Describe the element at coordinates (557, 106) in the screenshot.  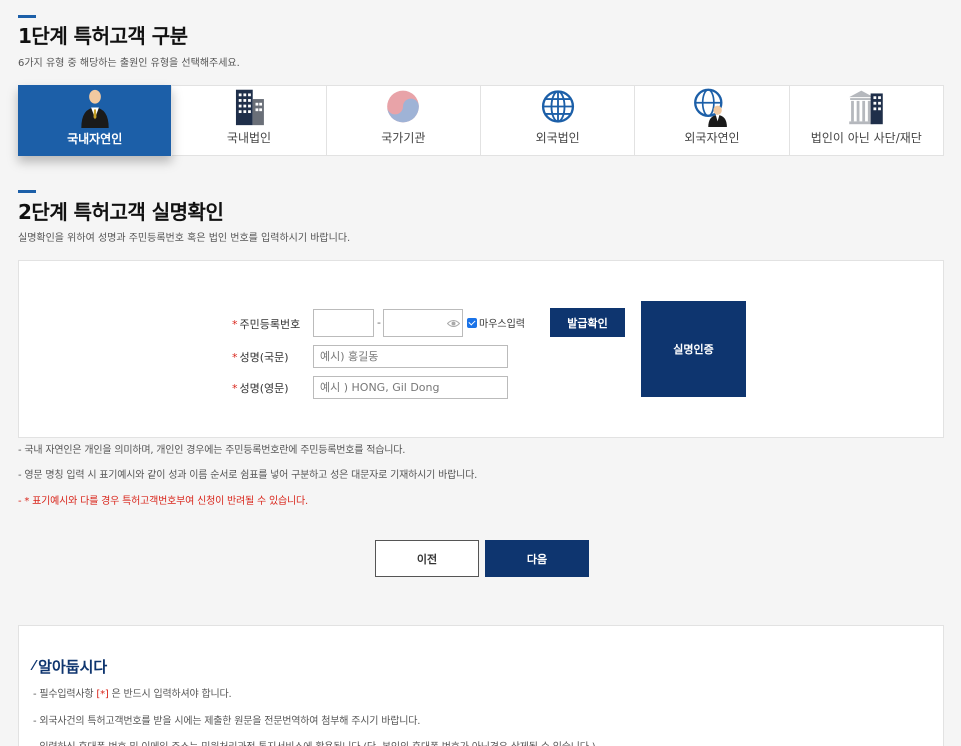
I see `globe-icon` at that location.